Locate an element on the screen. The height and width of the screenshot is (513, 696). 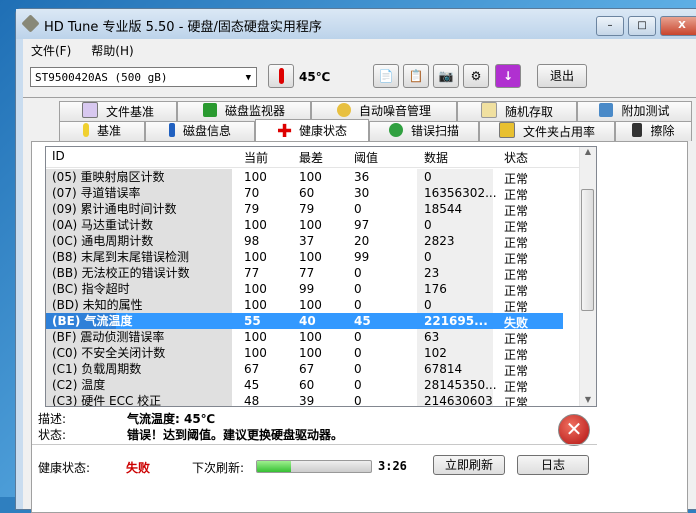
table-row: (BE) 气流温度 55 40 45 221695... 失败 is located at coordinates (304, 321).